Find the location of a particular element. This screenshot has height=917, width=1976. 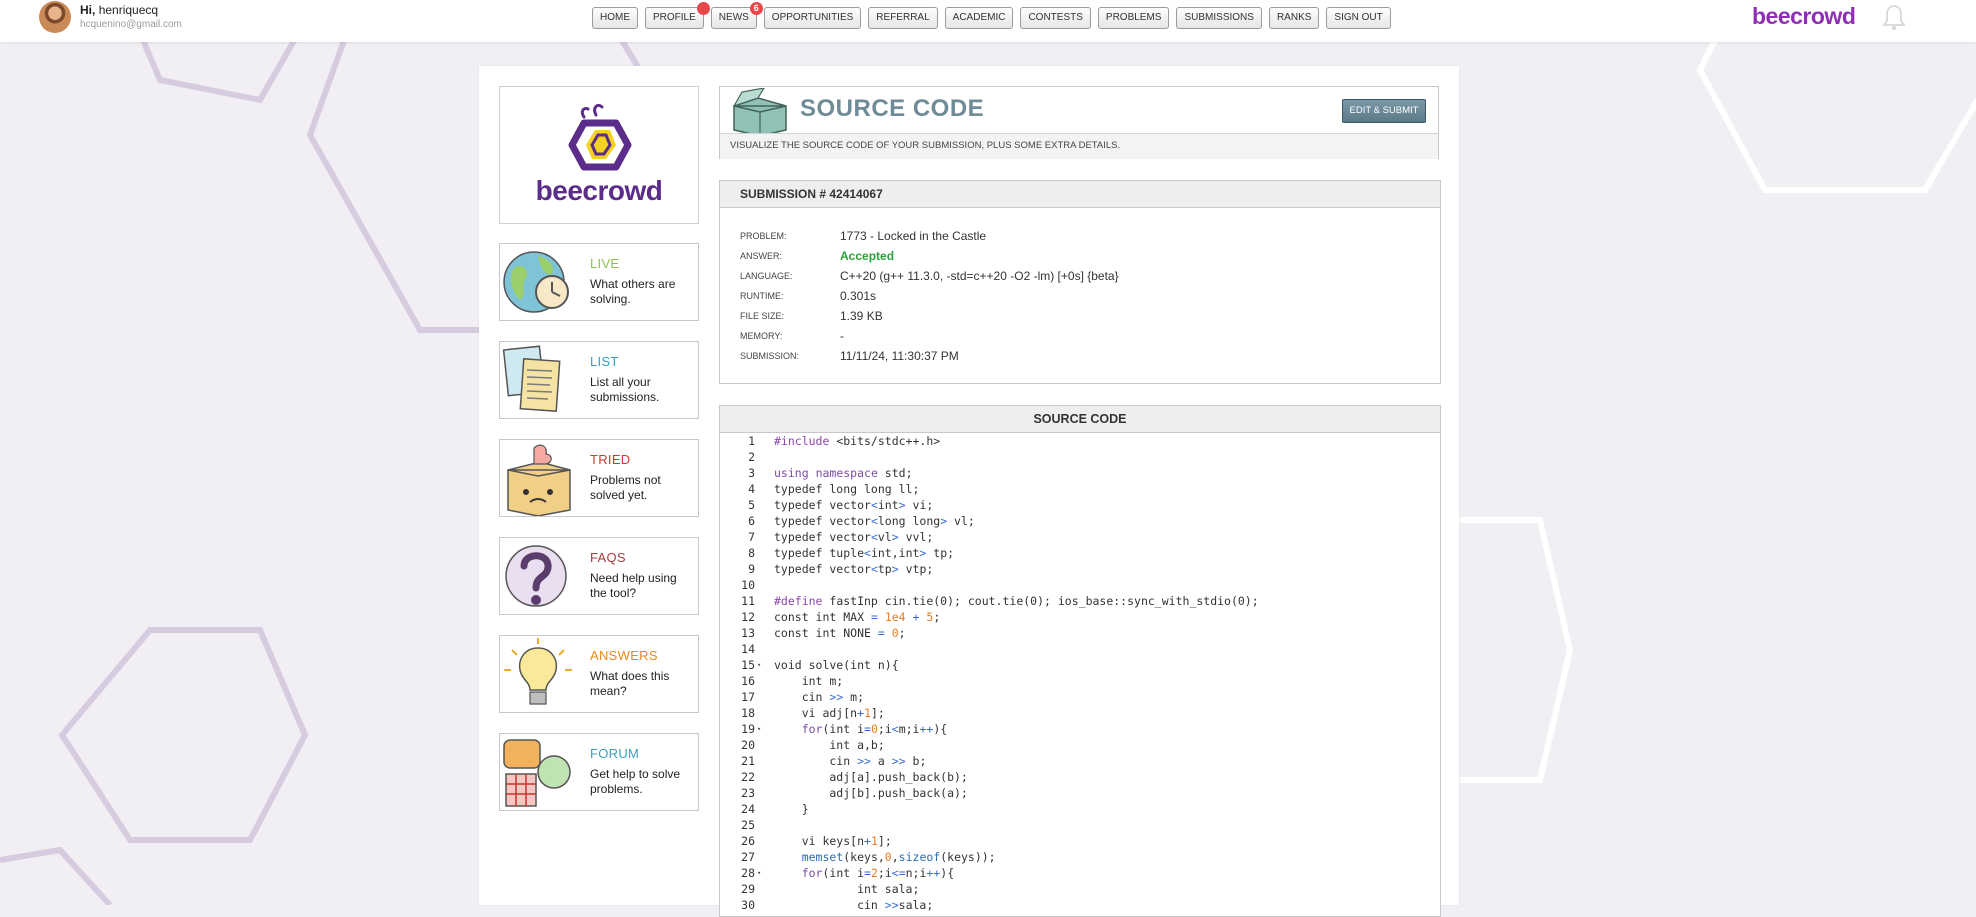

code-line: 15 ▾ void solve(int n){ is located at coordinates (1080, 665).